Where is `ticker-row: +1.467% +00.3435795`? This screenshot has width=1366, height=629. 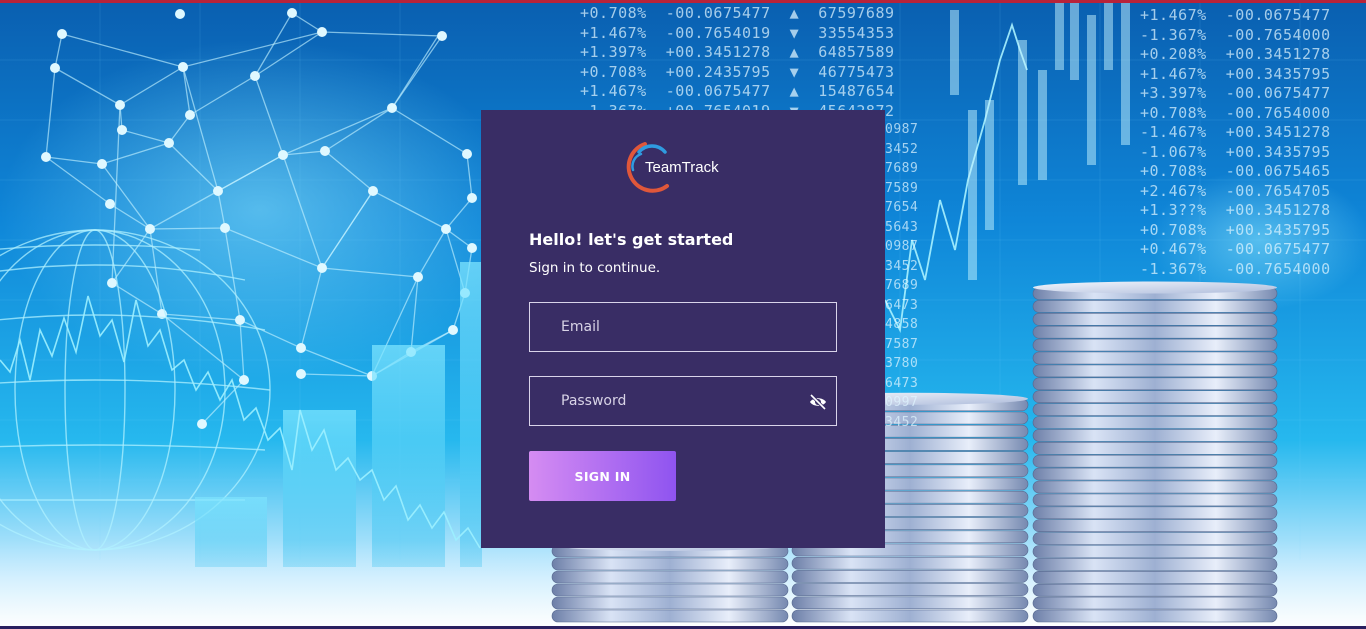
ticker-row: +1.467% +00.3435795 is located at coordinates (1235, 73).